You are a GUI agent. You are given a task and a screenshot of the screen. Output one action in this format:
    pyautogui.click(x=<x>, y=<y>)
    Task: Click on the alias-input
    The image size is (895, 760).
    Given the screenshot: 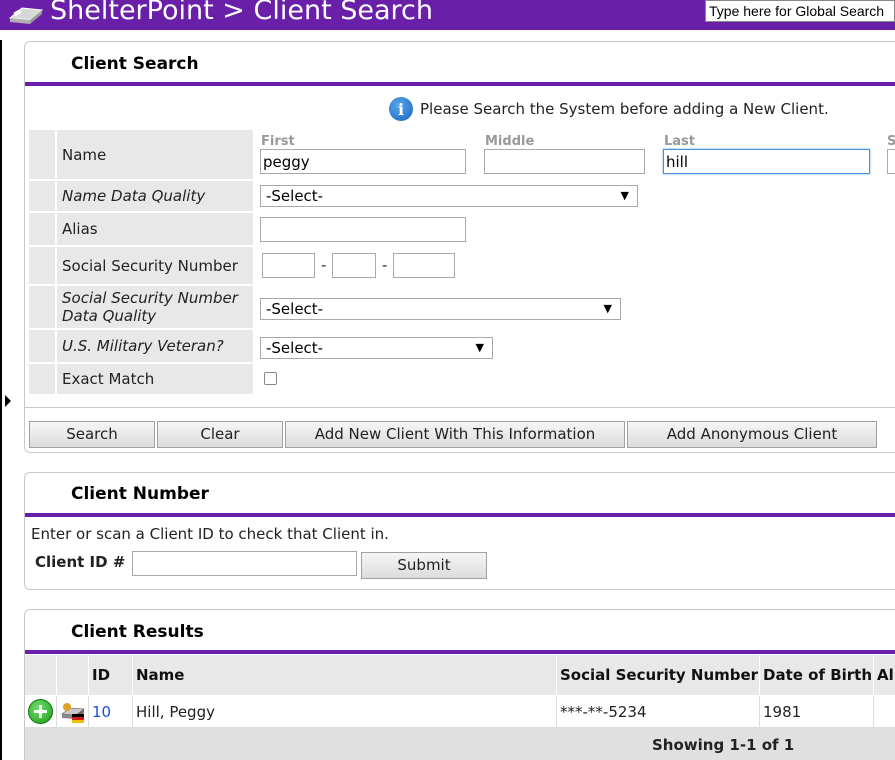 What is the action you would take?
    pyautogui.click(x=363, y=229)
    